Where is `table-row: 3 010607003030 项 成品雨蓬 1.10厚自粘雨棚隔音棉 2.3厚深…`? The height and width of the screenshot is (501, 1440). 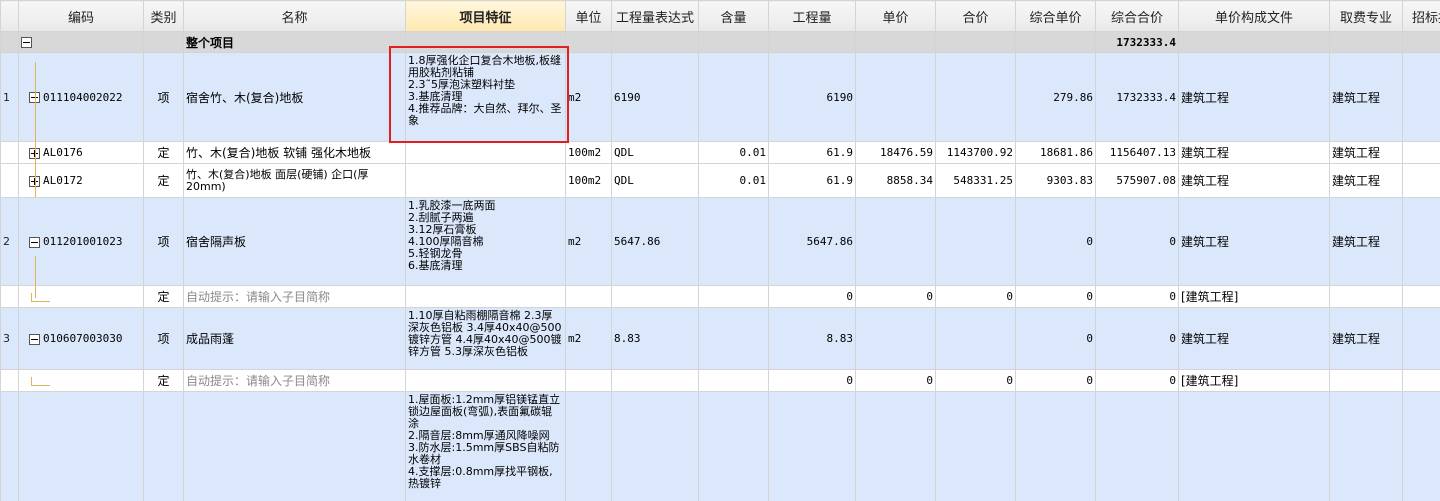 table-row: 3 010607003030 项 成品雨蓬 1.10厚自粘雨棚隔音棉 2.3厚深… is located at coordinates (720, 338).